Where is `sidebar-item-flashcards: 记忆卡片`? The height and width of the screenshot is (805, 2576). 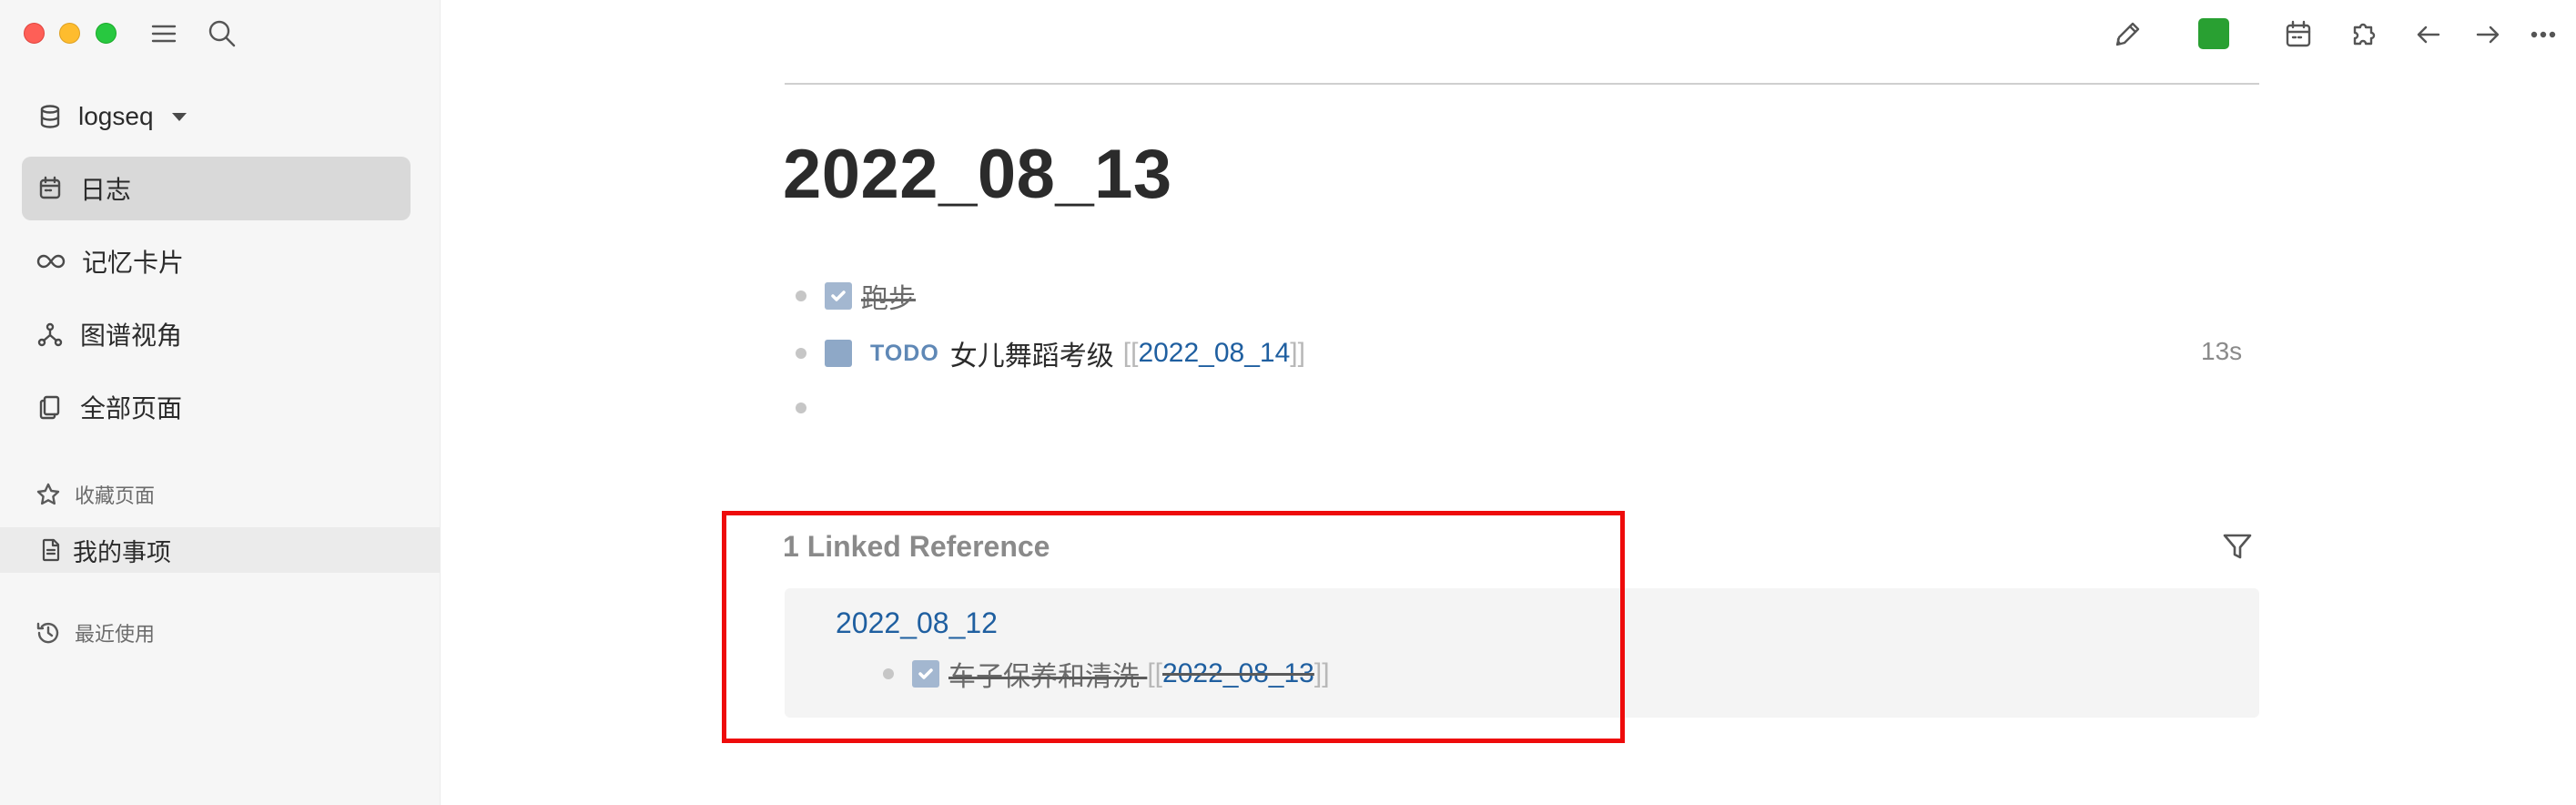 sidebar-item-flashcards: 记忆卡片 is located at coordinates (216, 261).